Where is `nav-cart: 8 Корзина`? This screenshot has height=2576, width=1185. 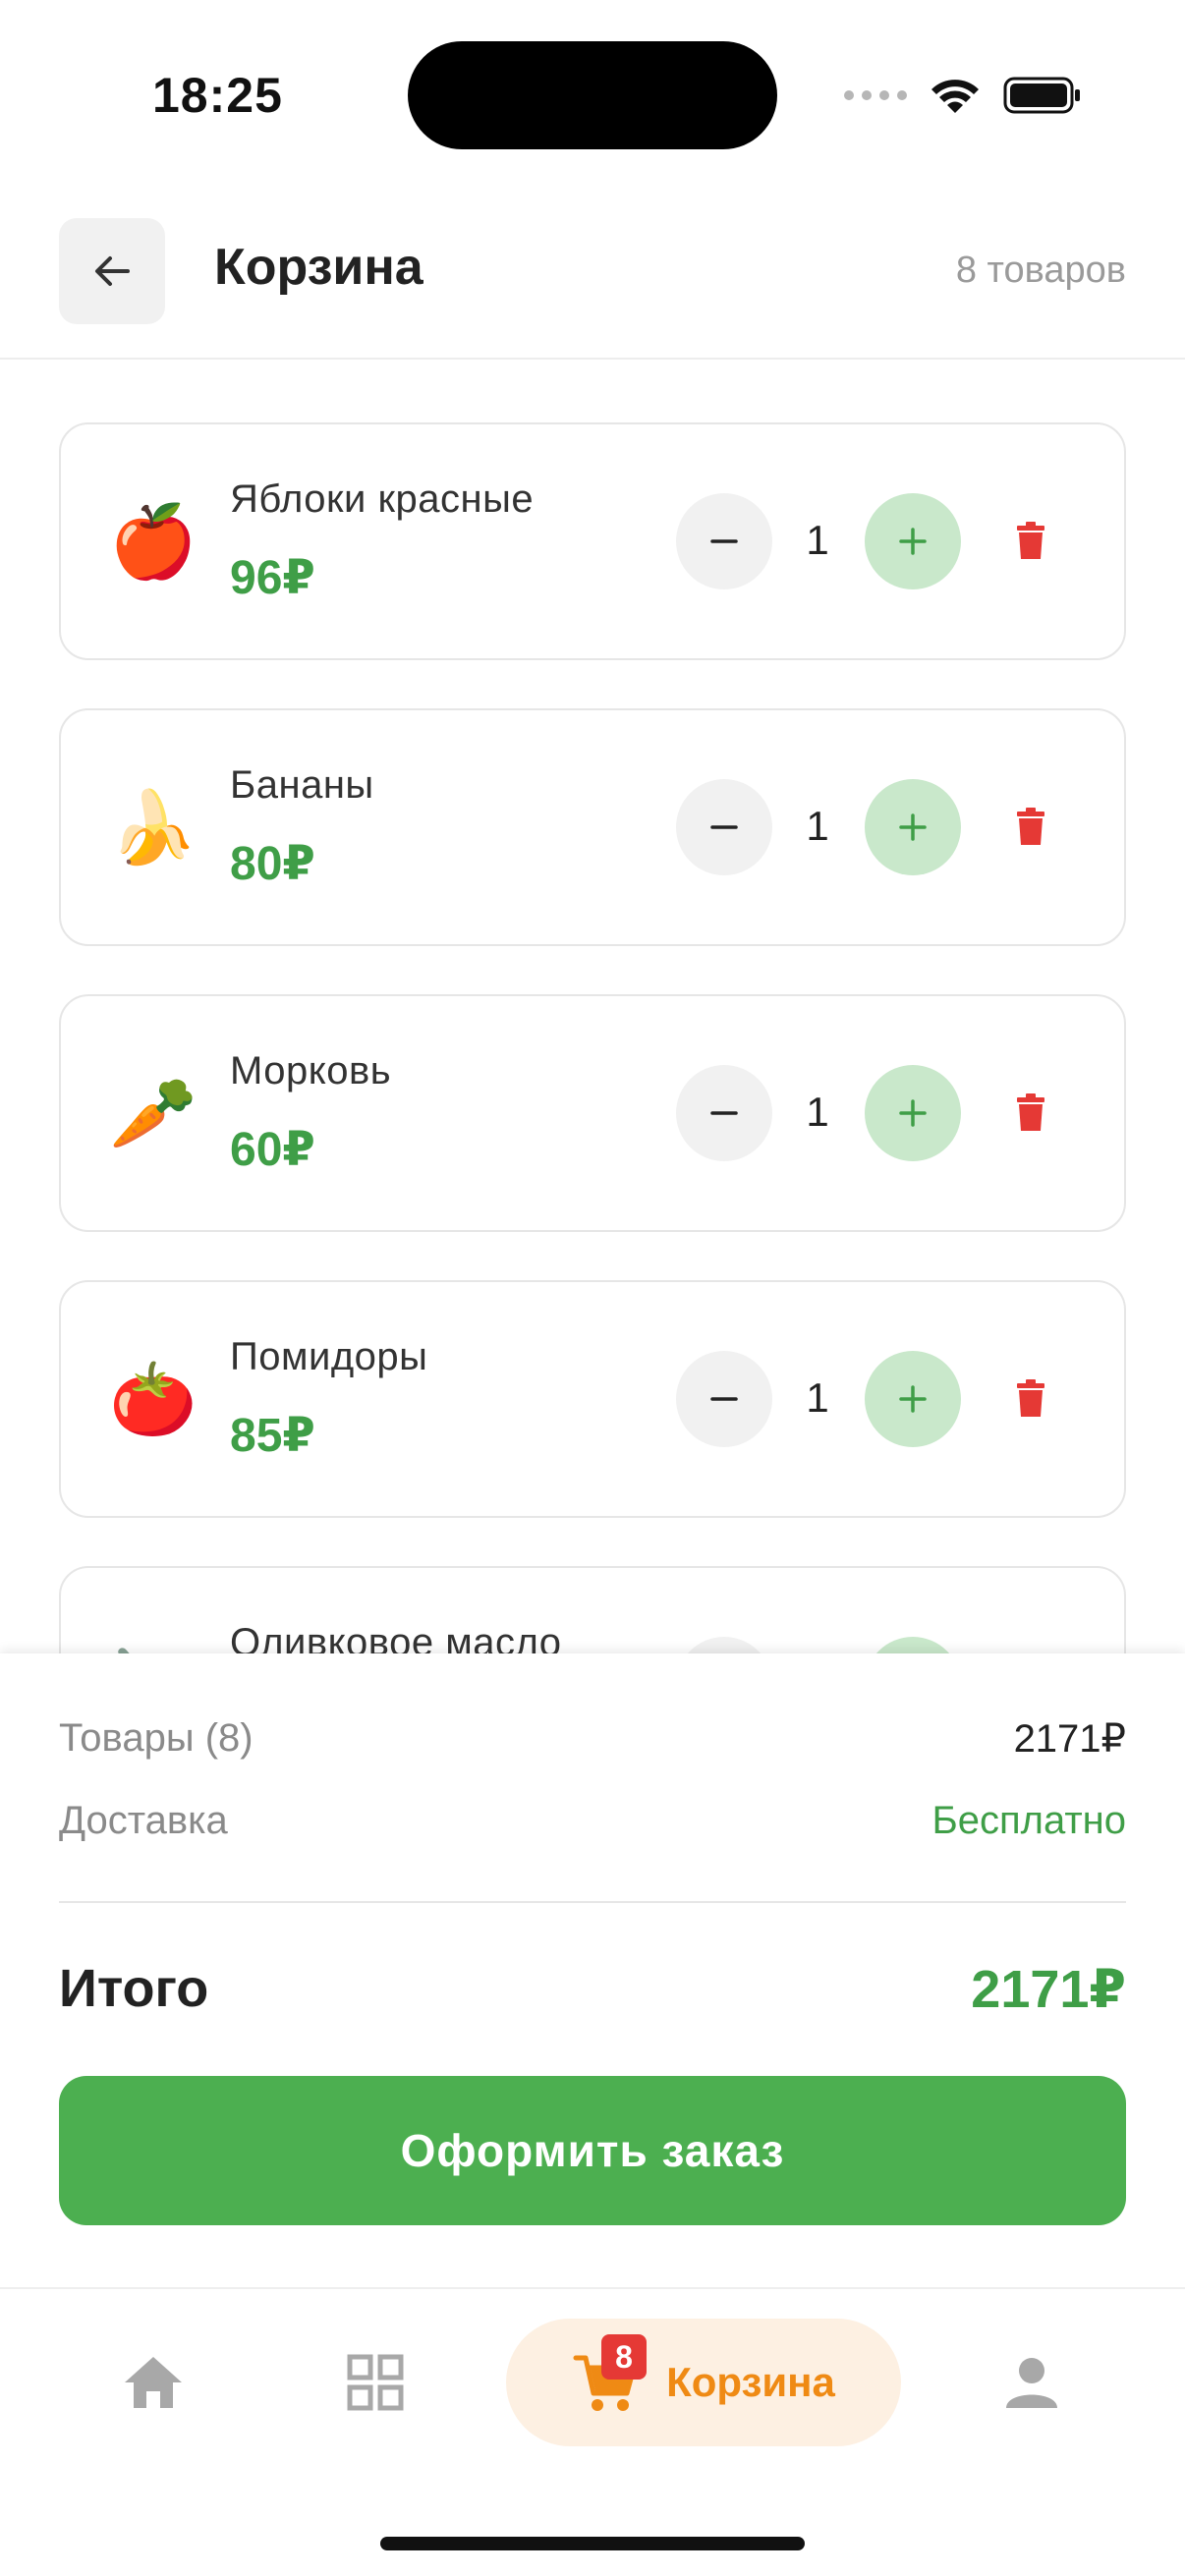 nav-cart: 8 Корзина is located at coordinates (703, 2382).